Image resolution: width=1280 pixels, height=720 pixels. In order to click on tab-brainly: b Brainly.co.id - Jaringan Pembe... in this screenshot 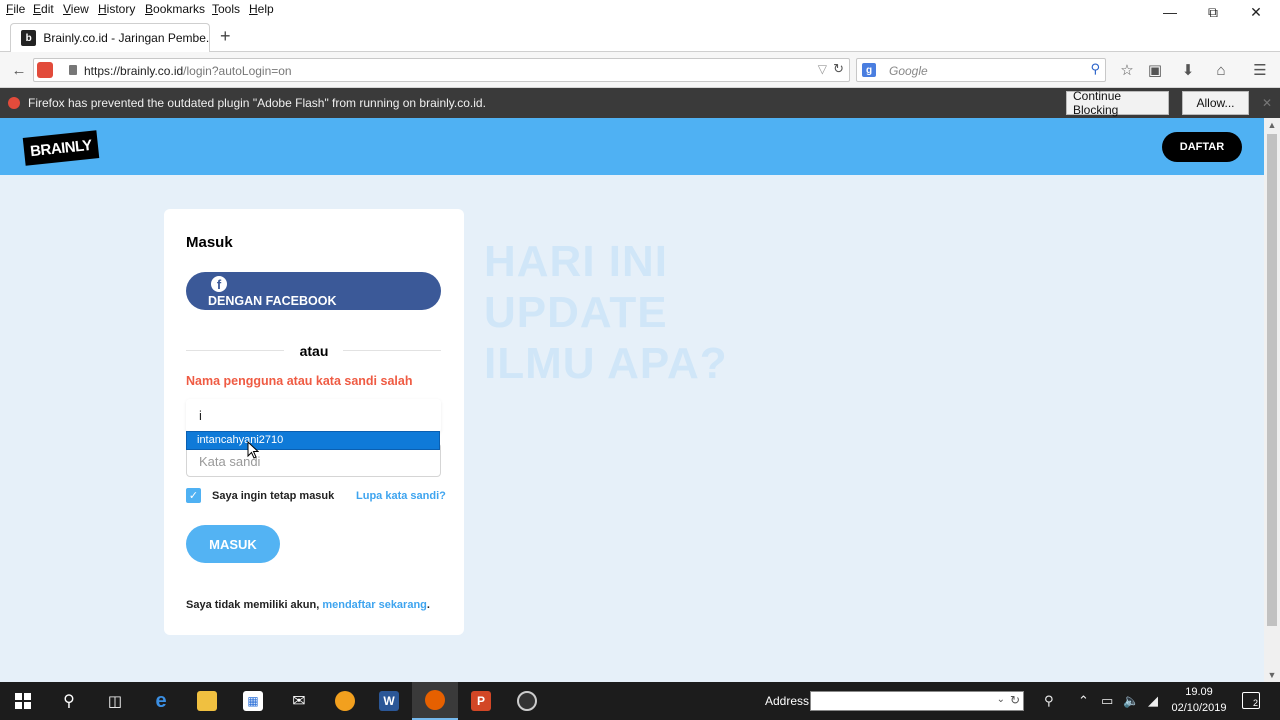, I will do `click(110, 37)`.